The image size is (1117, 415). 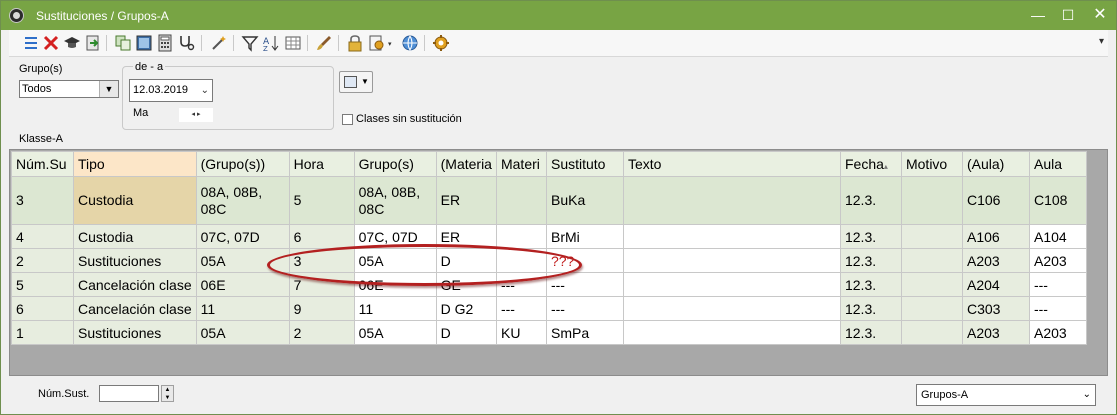 What do you see at coordinates (42, 284) in the screenshot?
I see `table-cell: 5` at bounding box center [42, 284].